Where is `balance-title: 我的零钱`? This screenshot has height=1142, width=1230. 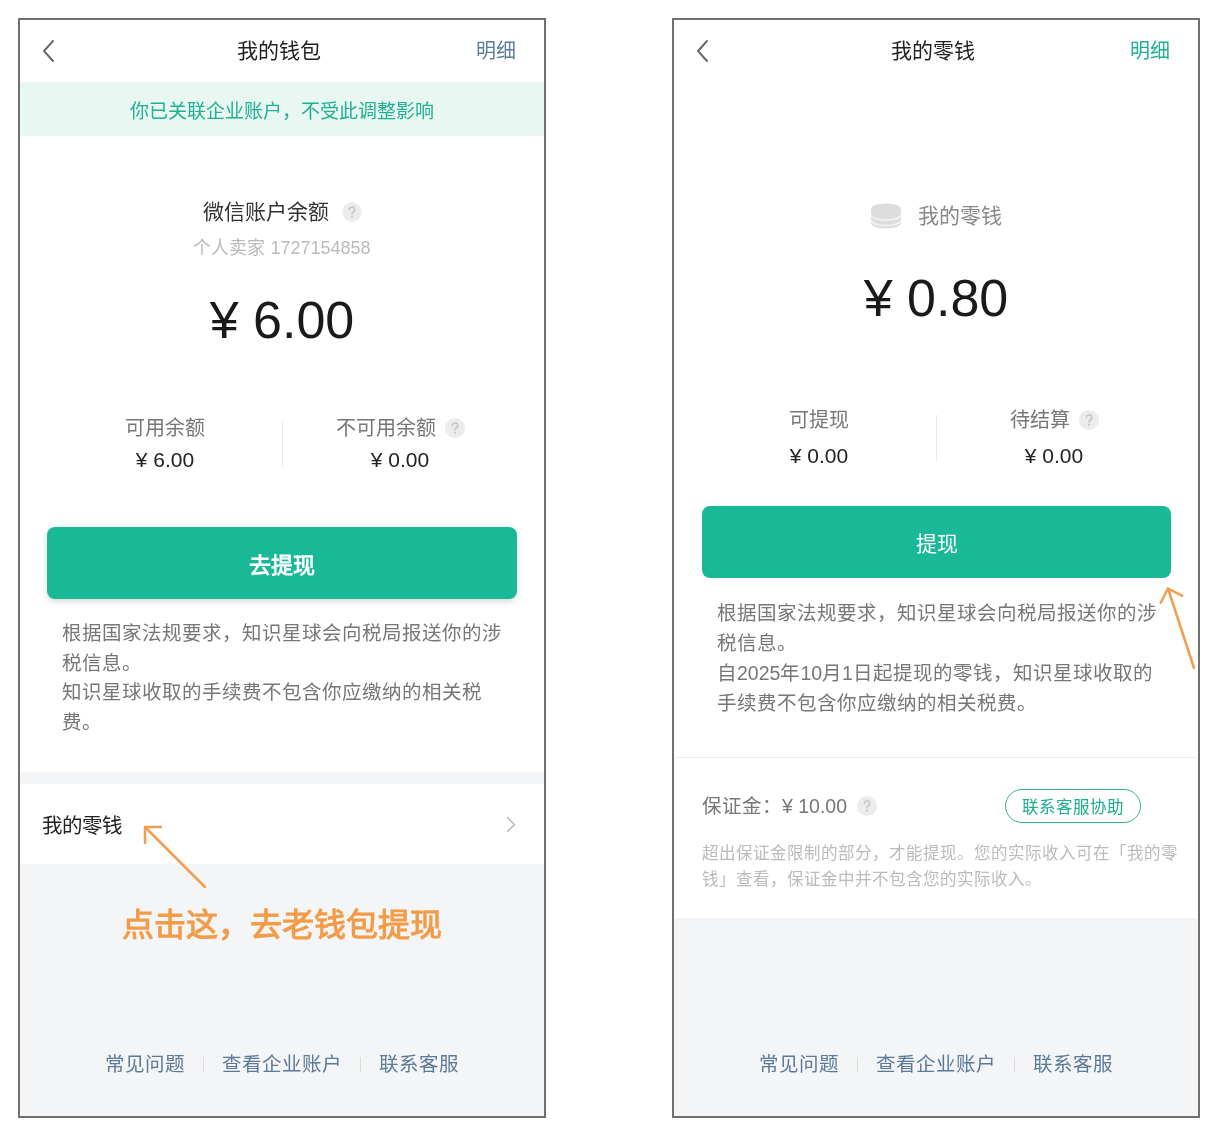
balance-title: 我的零钱 is located at coordinates (960, 216).